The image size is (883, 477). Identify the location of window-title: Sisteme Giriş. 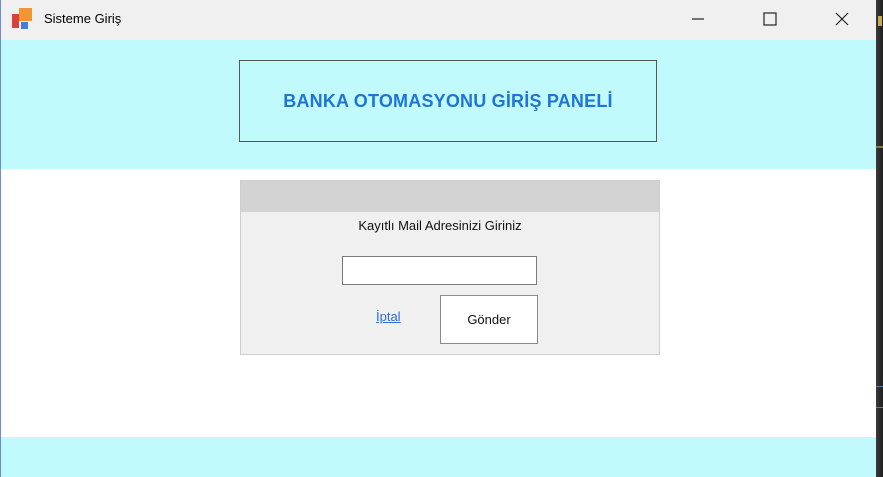
(83, 18).